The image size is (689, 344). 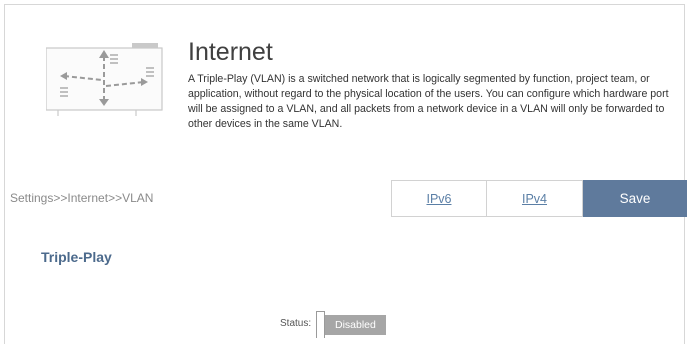 I want to click on status-toggle: Disabled, so click(x=351, y=324).